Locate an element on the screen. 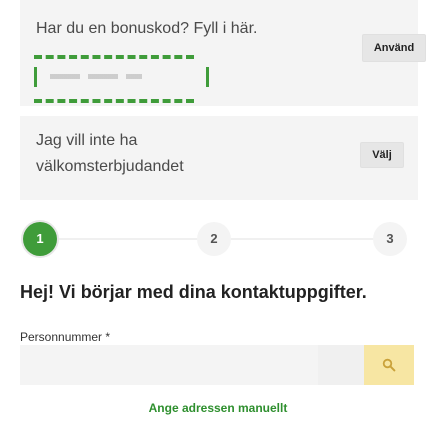  step-1-indicator: 1 is located at coordinates (40, 239).